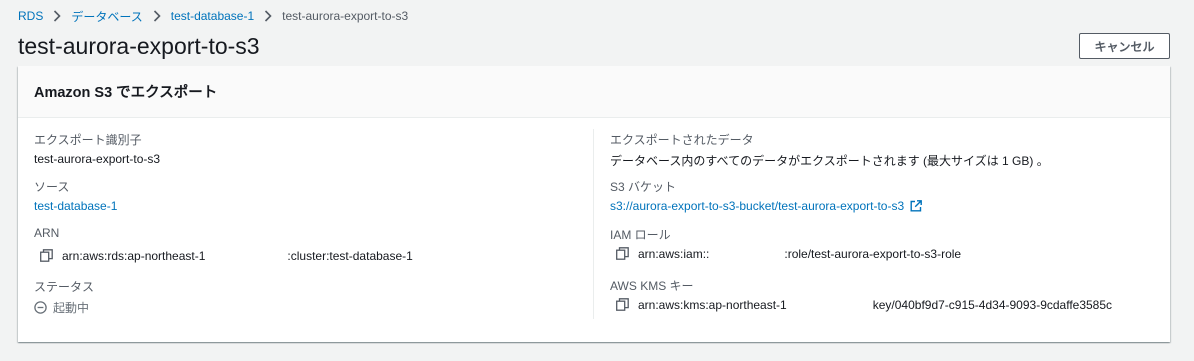  Describe the element at coordinates (652, 286) in the screenshot. I see `kms-key-label: AWS KMS キー` at that location.